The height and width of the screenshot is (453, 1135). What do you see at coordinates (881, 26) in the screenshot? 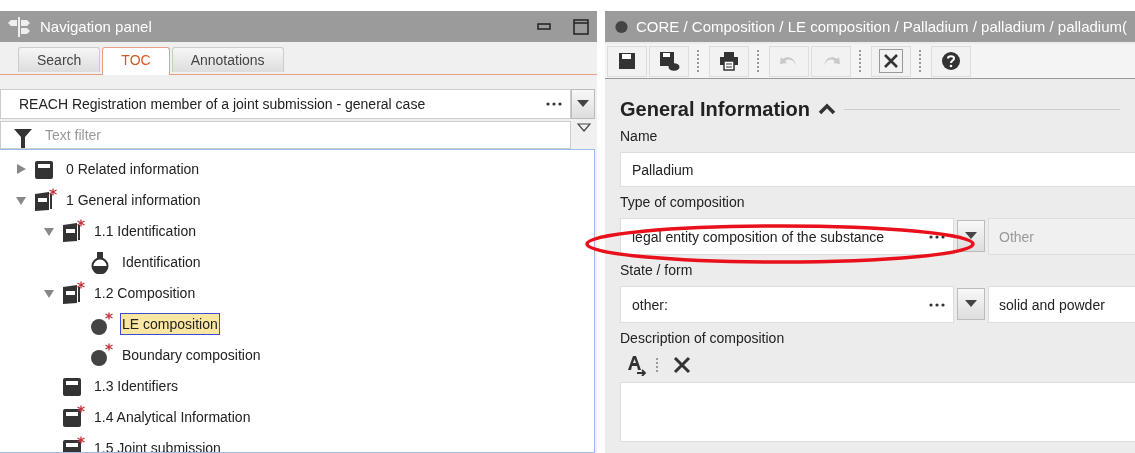
I see `breadcrumb-title: CORE / Composition / LE composition / Palladium / palladium / palladium(` at bounding box center [881, 26].